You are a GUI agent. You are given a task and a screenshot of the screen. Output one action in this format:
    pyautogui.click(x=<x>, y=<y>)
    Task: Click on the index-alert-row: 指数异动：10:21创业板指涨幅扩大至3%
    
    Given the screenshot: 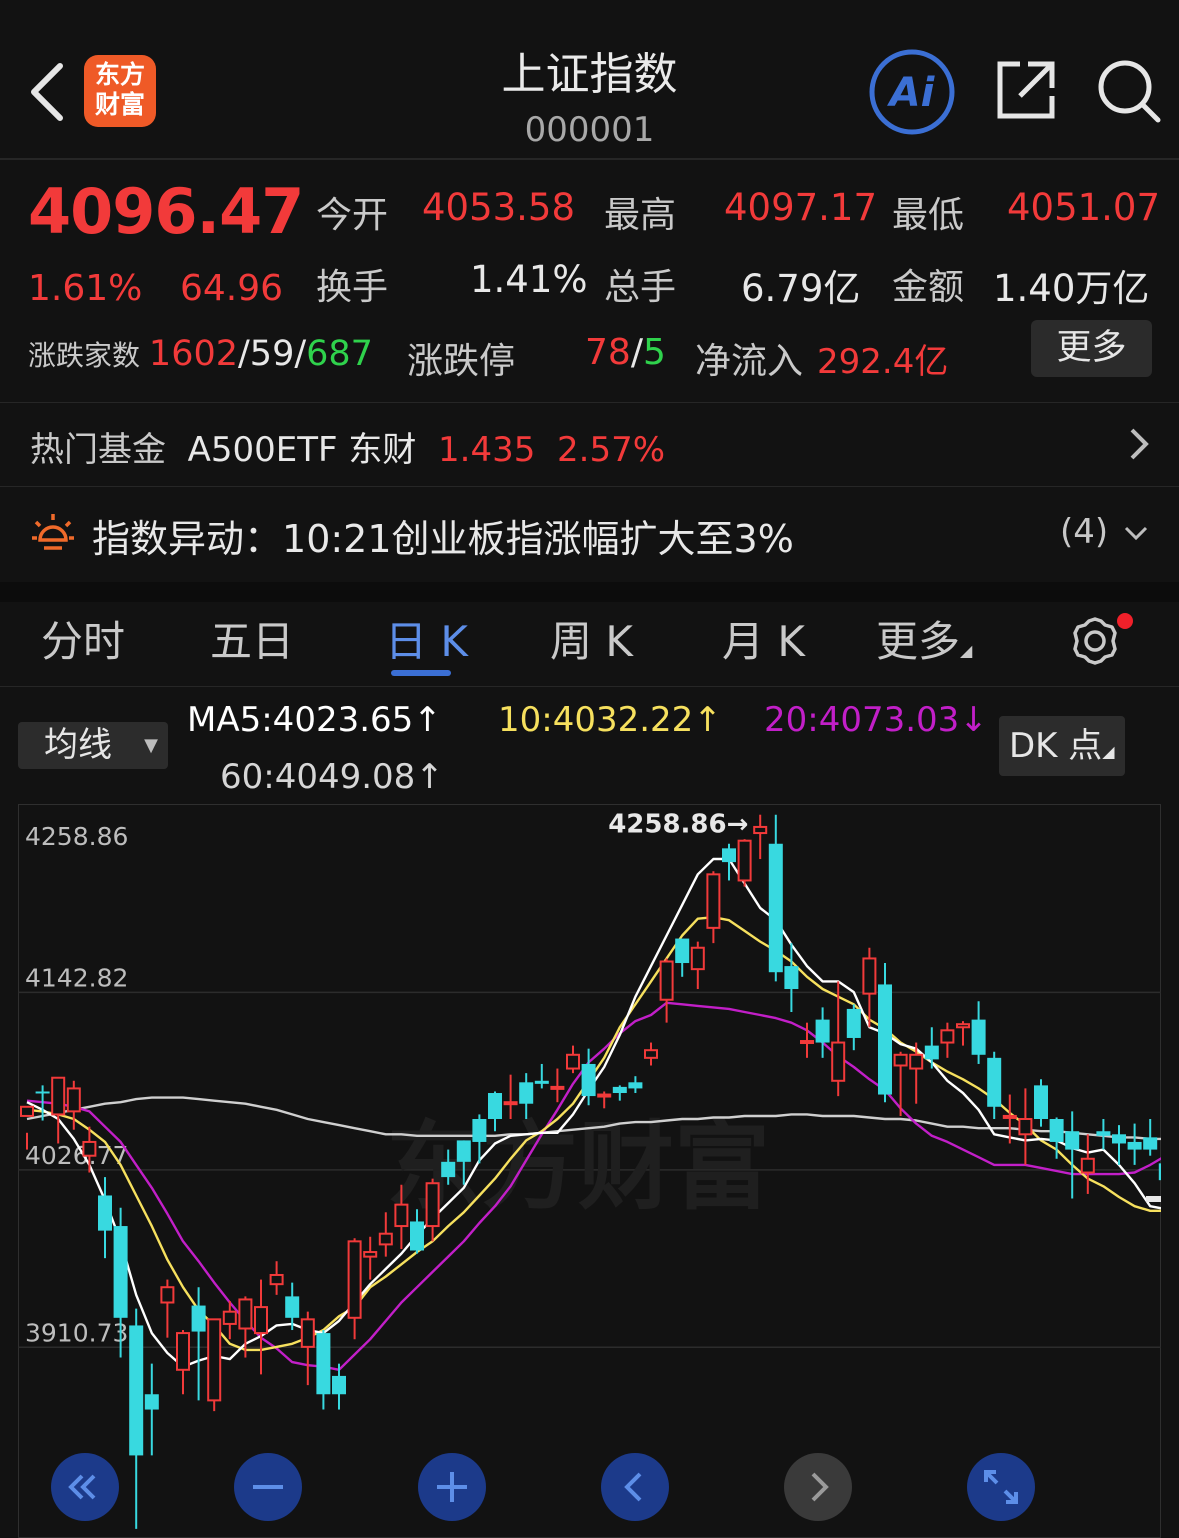 What is the action you would take?
    pyautogui.click(x=443, y=535)
    